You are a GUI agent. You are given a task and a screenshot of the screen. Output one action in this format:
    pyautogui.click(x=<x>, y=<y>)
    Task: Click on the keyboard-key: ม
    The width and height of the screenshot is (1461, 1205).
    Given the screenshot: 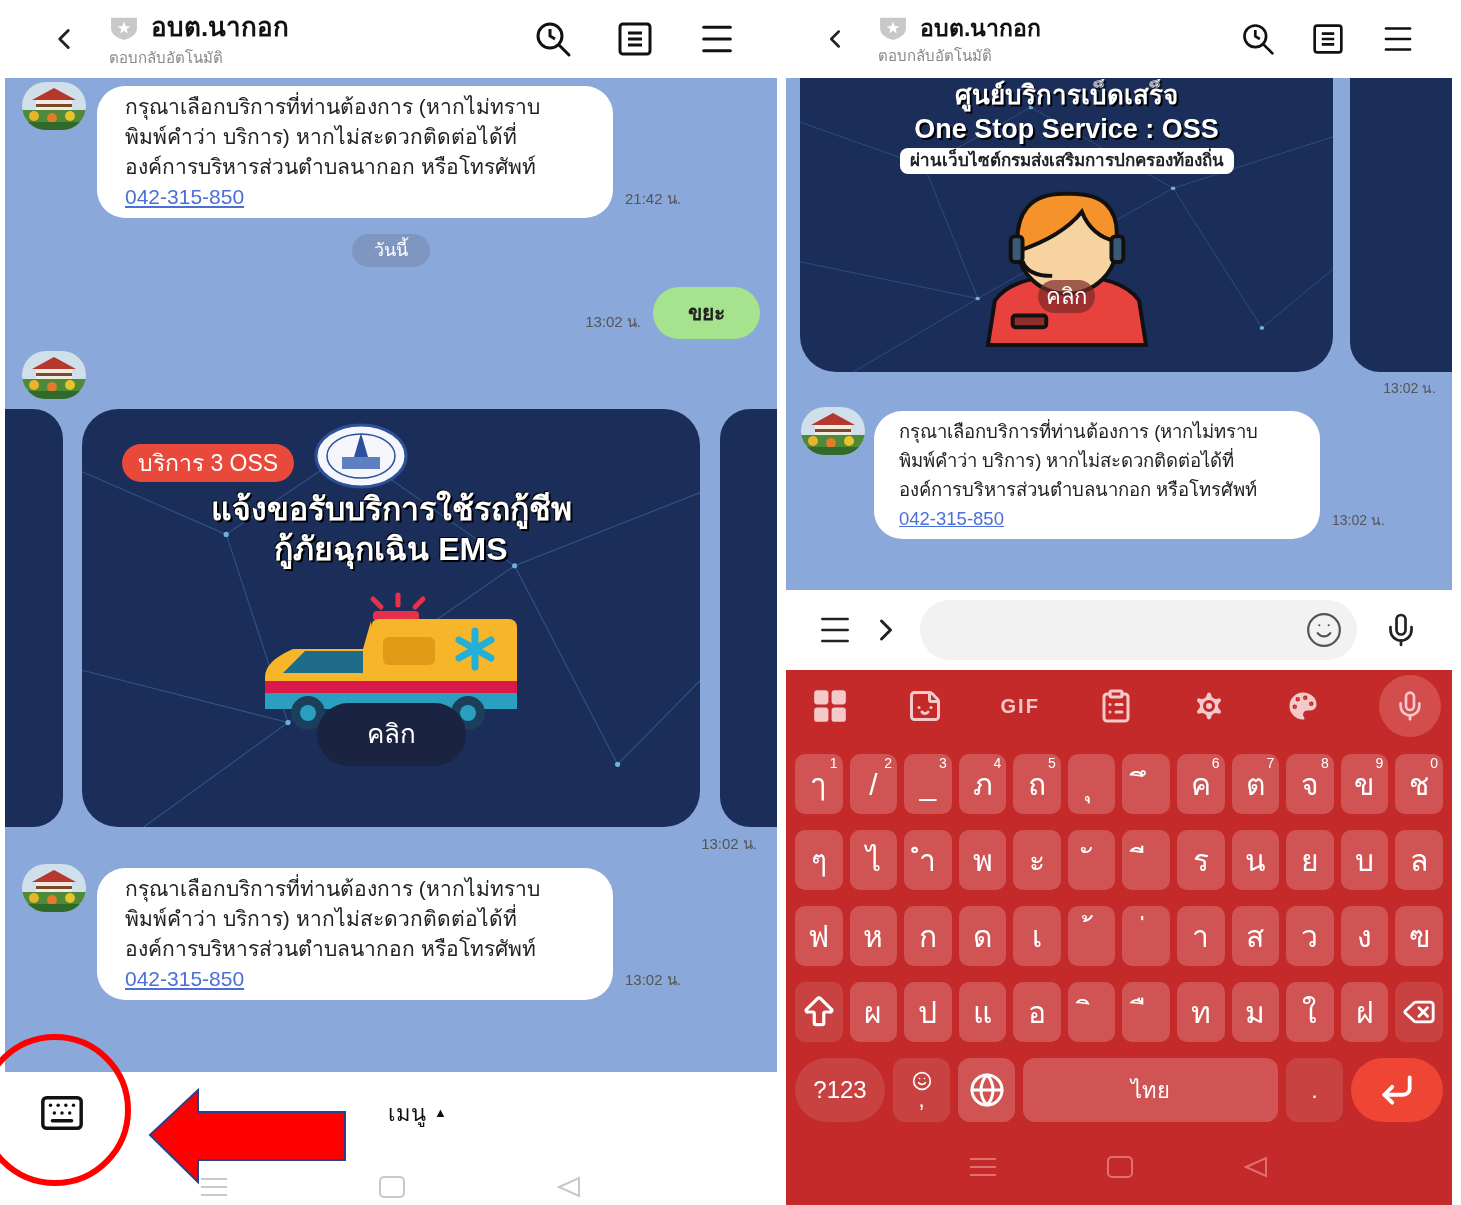 What is the action you would take?
    pyautogui.click(x=1255, y=1012)
    